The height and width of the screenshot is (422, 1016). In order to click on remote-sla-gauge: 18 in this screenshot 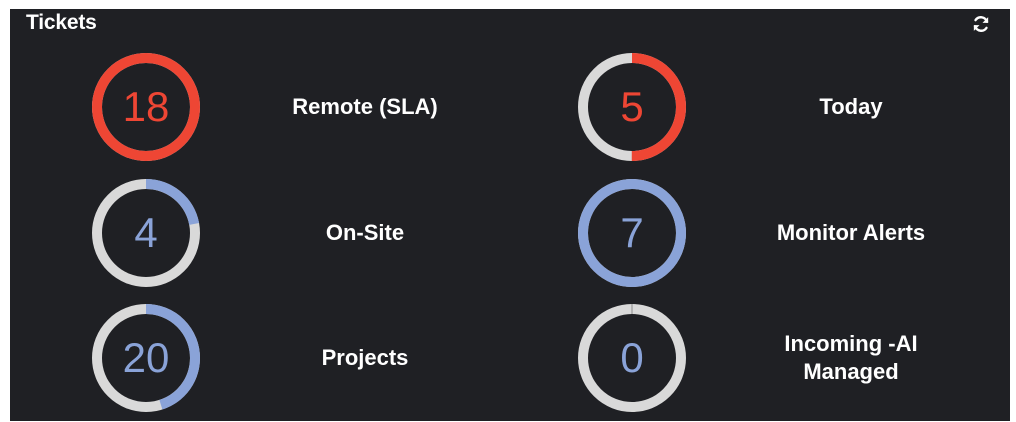, I will do `click(146, 107)`.